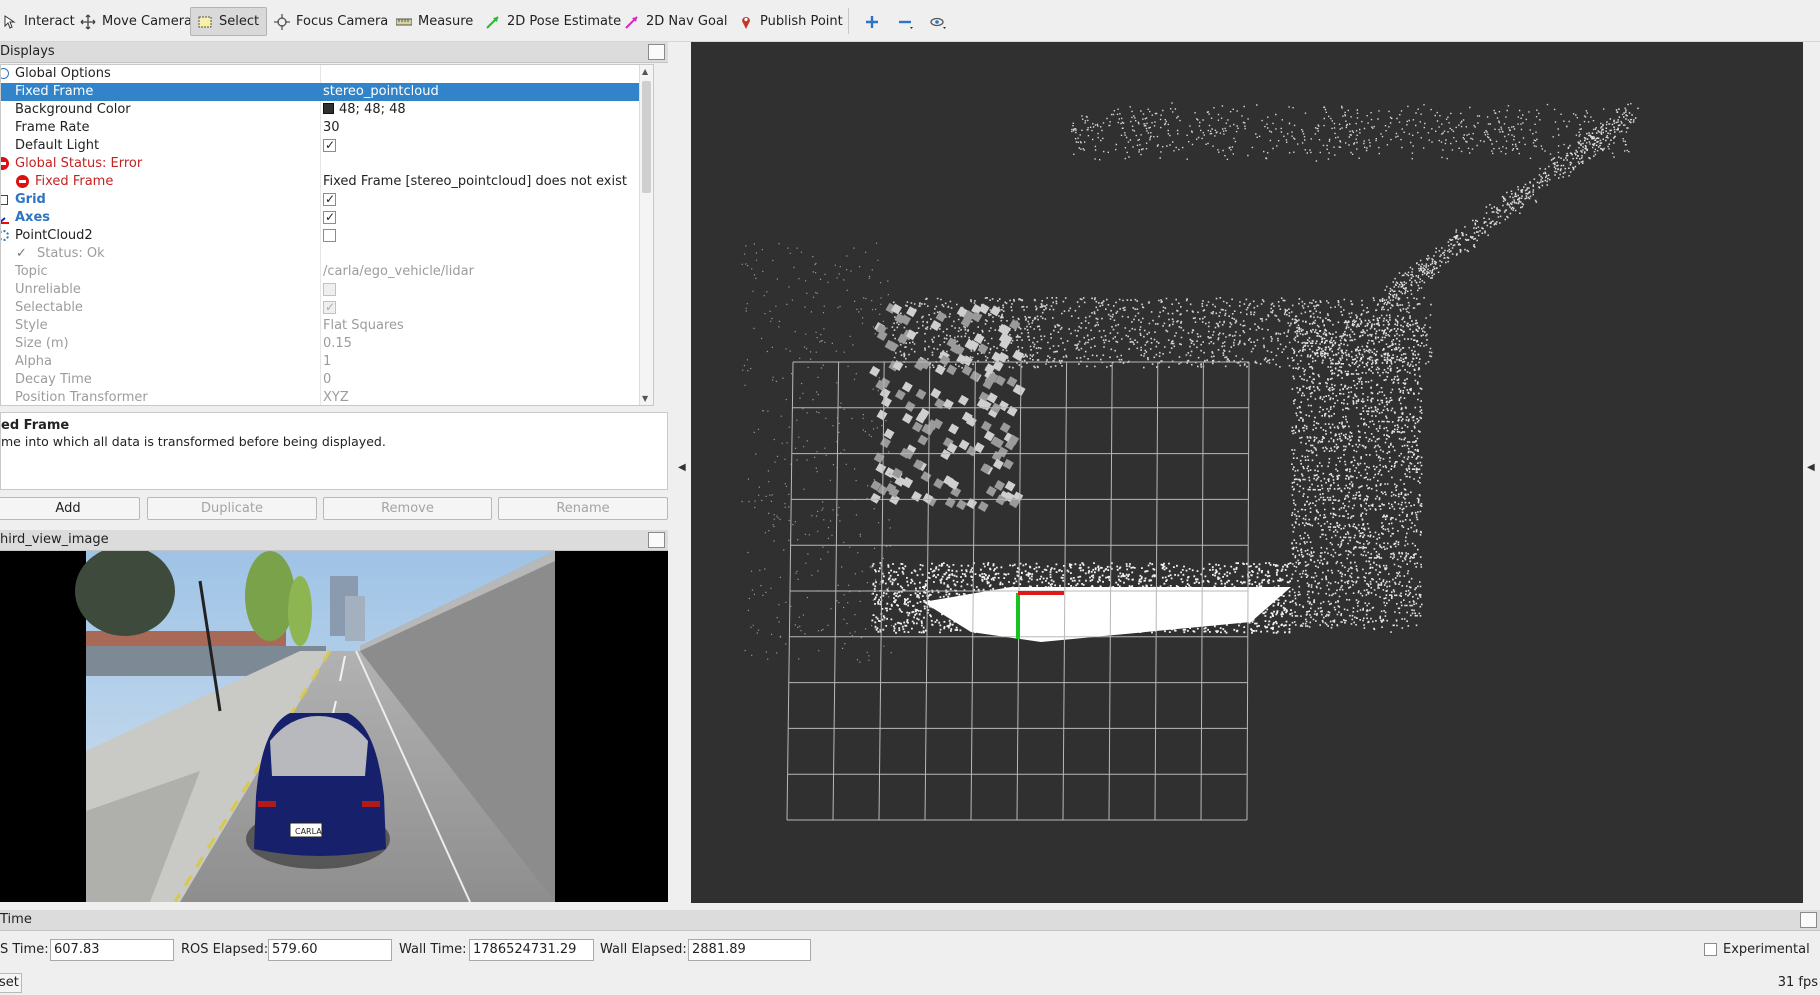 Image resolution: width=1820 pixels, height=995 pixels. What do you see at coordinates (1811, 467) in the screenshot?
I see `collapse-right-icon: ◀` at bounding box center [1811, 467].